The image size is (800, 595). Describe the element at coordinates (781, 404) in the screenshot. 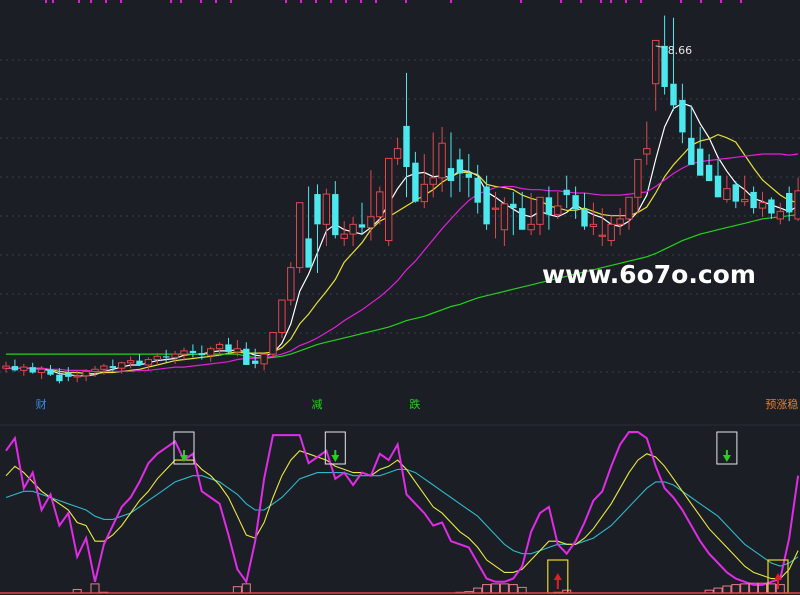

I see `event-label: 预涨稳` at that location.